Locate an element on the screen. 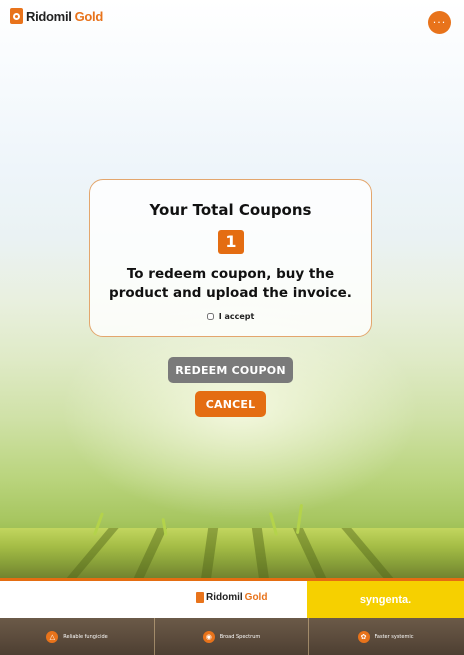 The width and height of the screenshot is (464, 655). footer-logo-text-gold: Gold is located at coordinates (256, 597).